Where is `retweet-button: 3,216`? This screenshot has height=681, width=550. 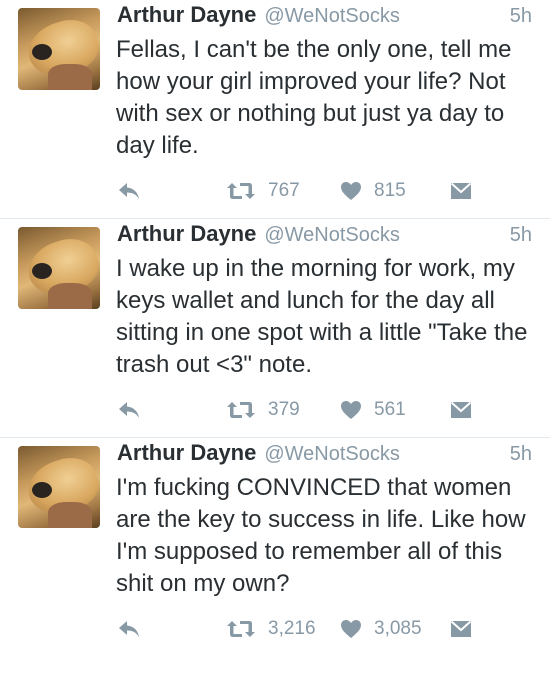
retweet-button: 3,216 is located at coordinates (271, 629).